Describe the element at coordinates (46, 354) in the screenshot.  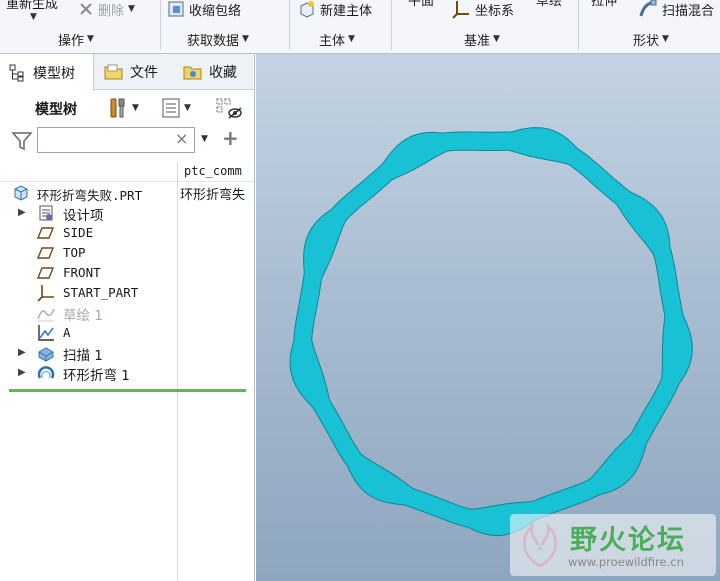
I see `sweep-feature-icon` at that location.